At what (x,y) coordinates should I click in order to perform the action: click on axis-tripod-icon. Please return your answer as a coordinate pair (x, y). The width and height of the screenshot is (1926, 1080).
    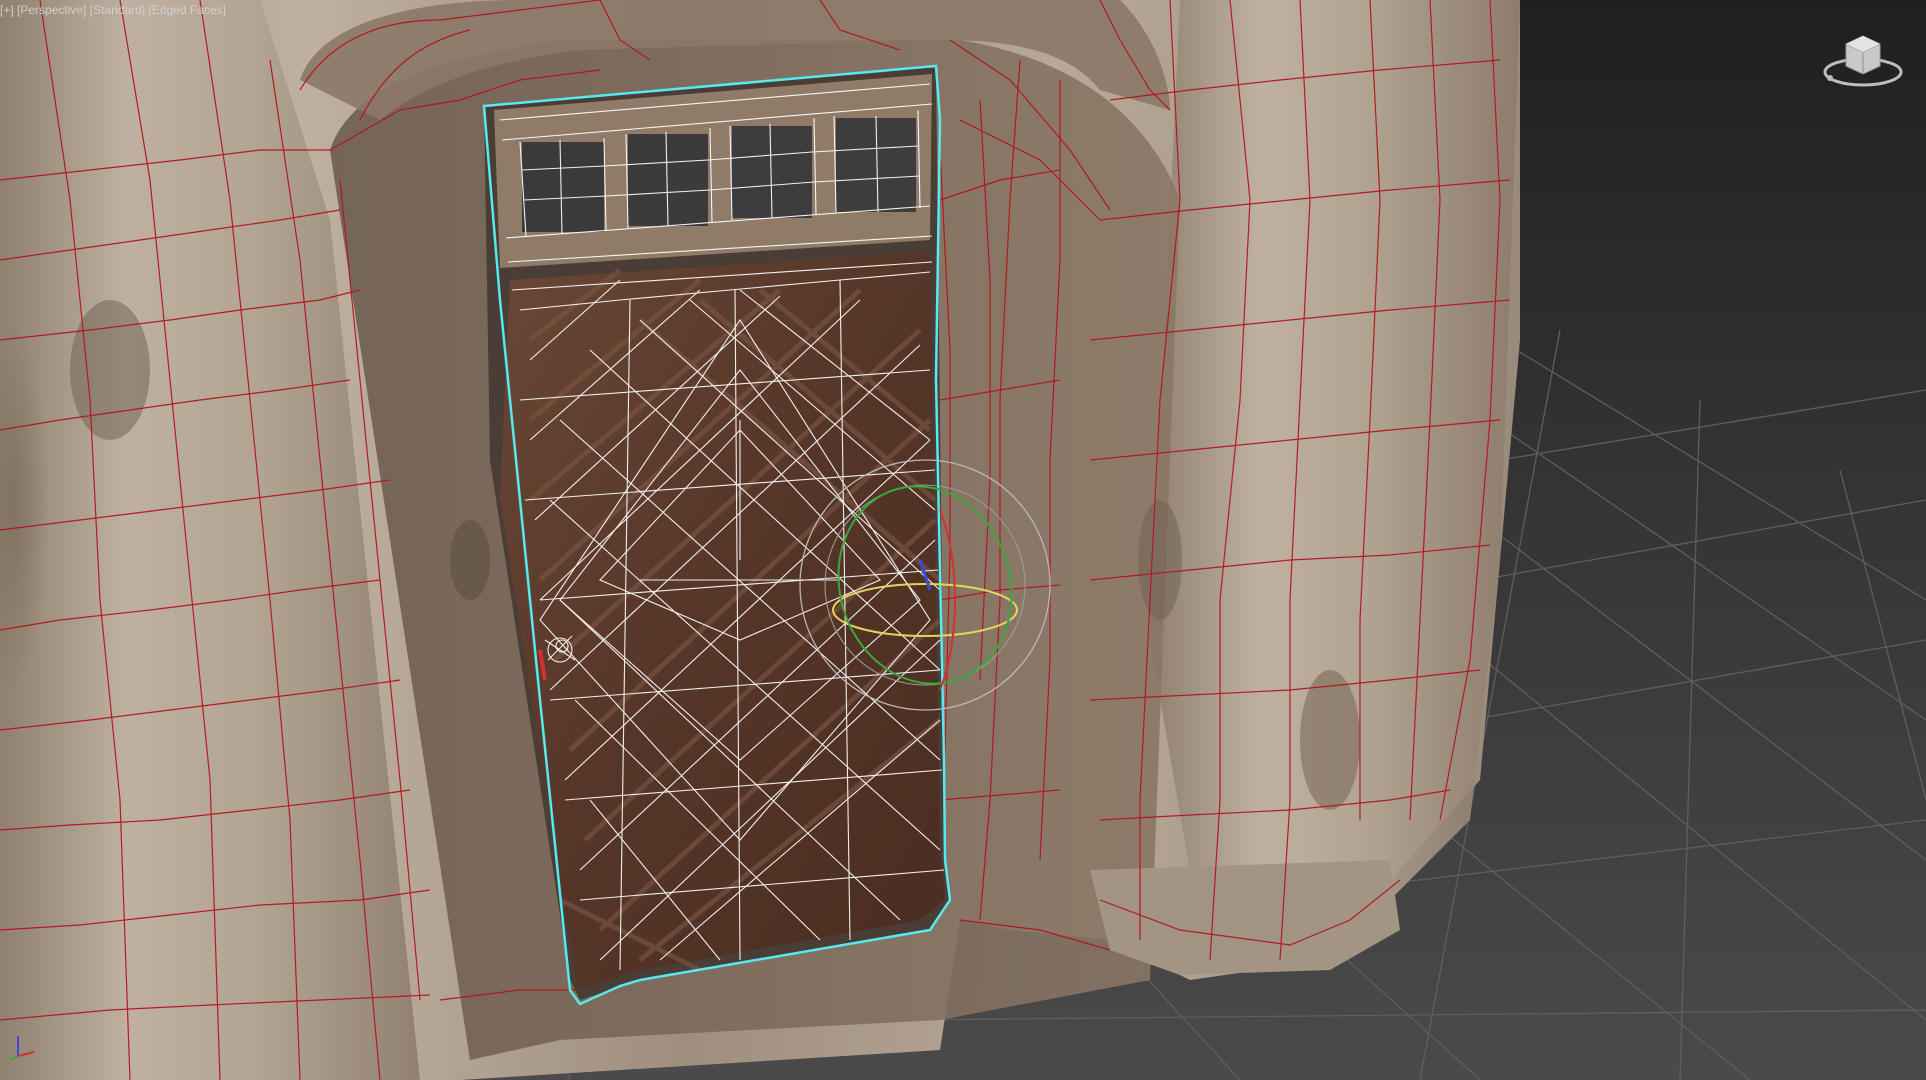
    Looking at the image, I should click on (22, 1048).